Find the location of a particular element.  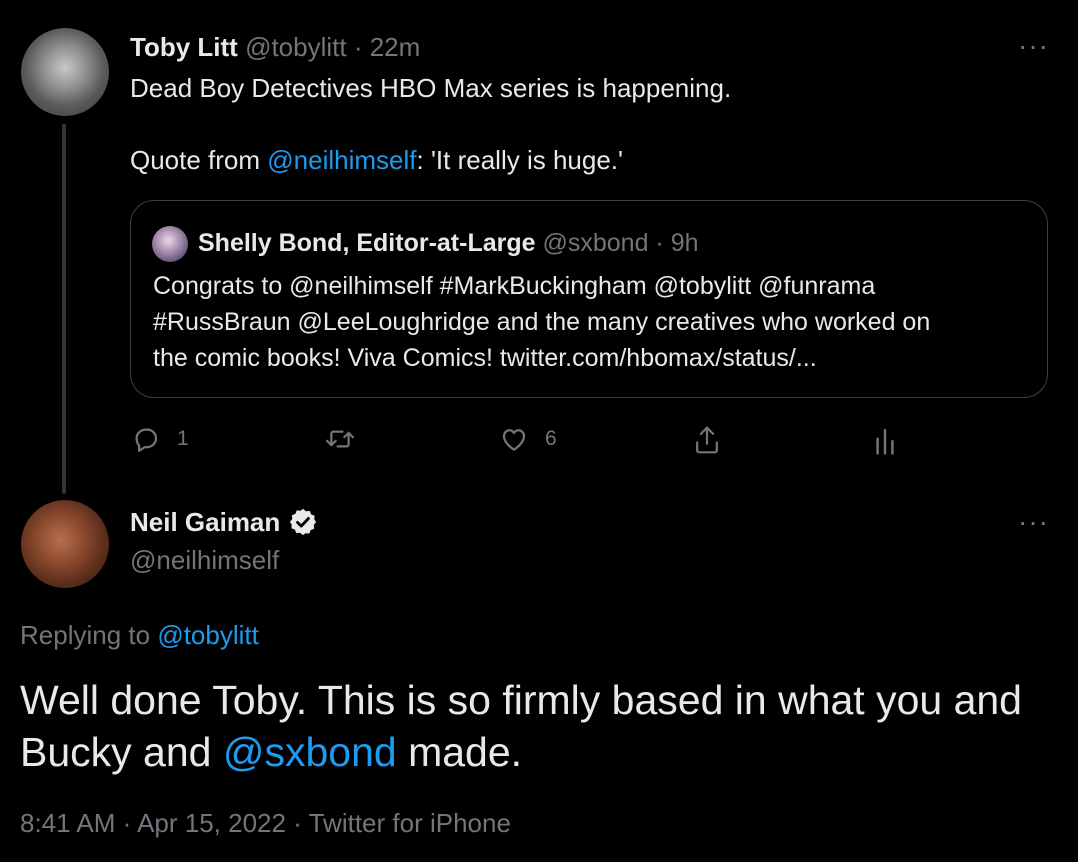

tweet1-time: 22m is located at coordinates (395, 47).